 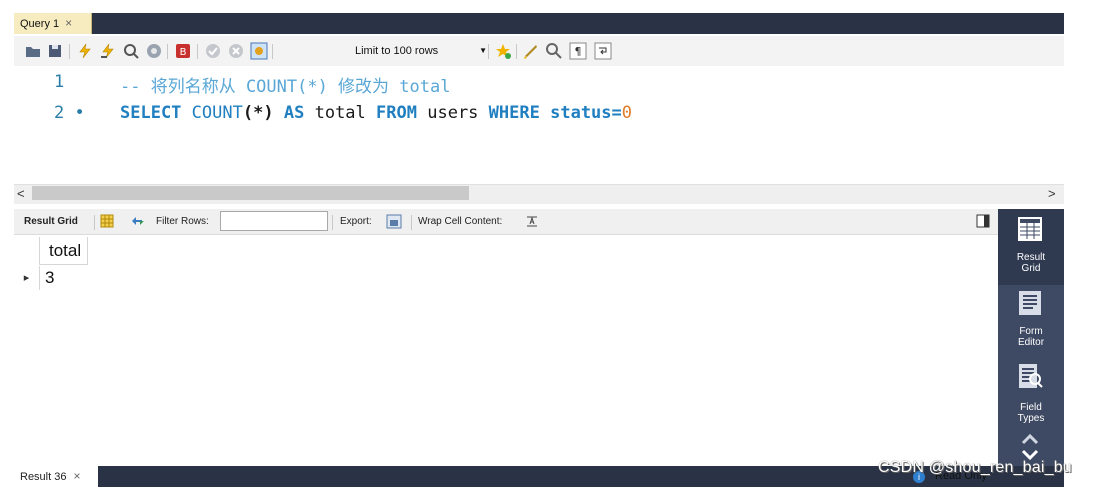 What do you see at coordinates (975, 467) in the screenshot?
I see `watermark: CSDN @shou_ren_bai_bu` at bounding box center [975, 467].